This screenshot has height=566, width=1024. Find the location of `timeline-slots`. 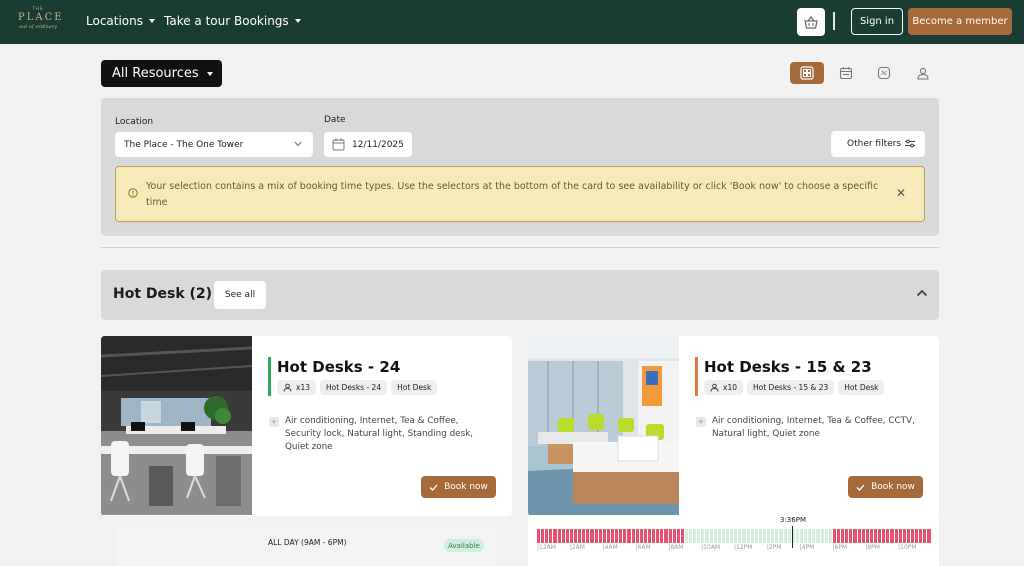

timeline-slots is located at coordinates (734, 536).